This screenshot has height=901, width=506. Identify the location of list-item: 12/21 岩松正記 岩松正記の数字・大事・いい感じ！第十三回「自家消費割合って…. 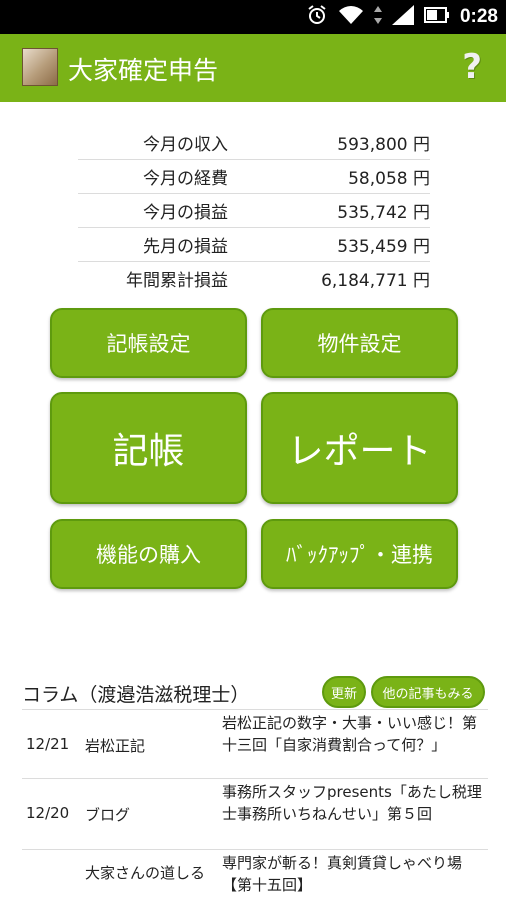
(255, 743).